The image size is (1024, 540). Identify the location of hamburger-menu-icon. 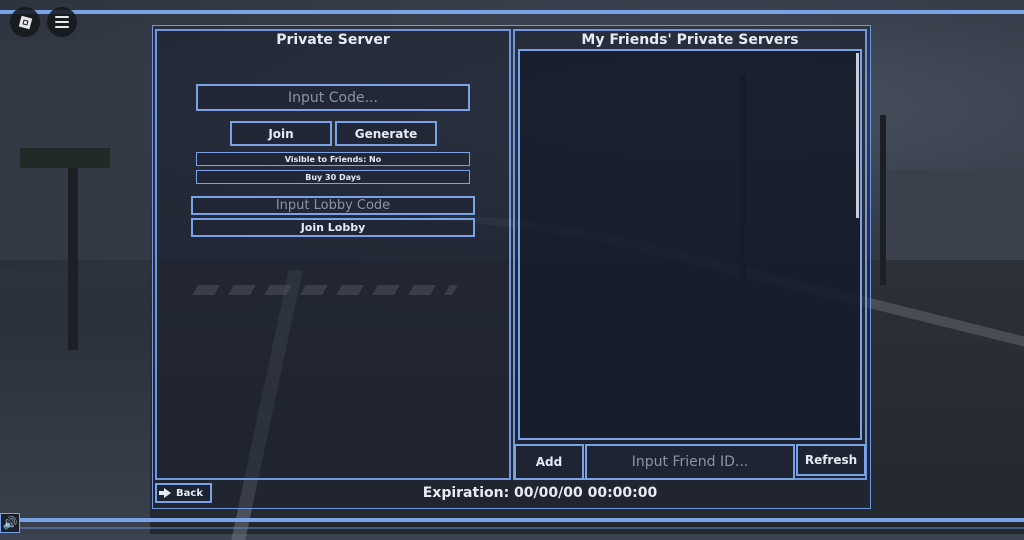
(62, 22).